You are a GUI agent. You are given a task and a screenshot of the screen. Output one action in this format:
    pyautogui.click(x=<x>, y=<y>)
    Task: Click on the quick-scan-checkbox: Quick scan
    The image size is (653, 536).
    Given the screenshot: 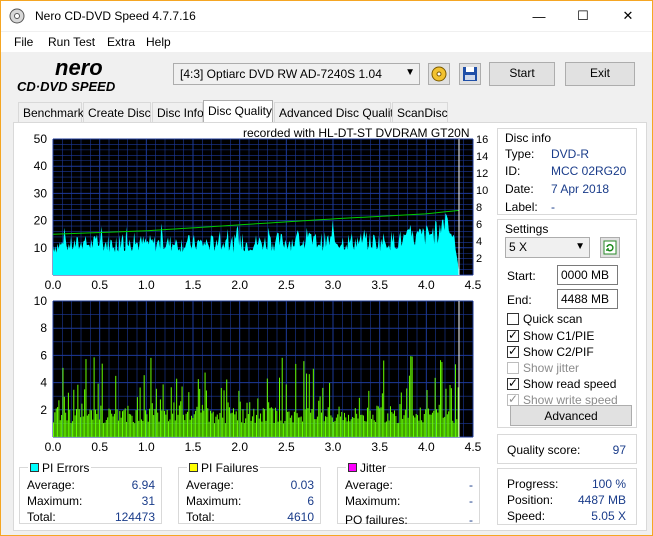 What is the action you would take?
    pyautogui.click(x=544, y=319)
    